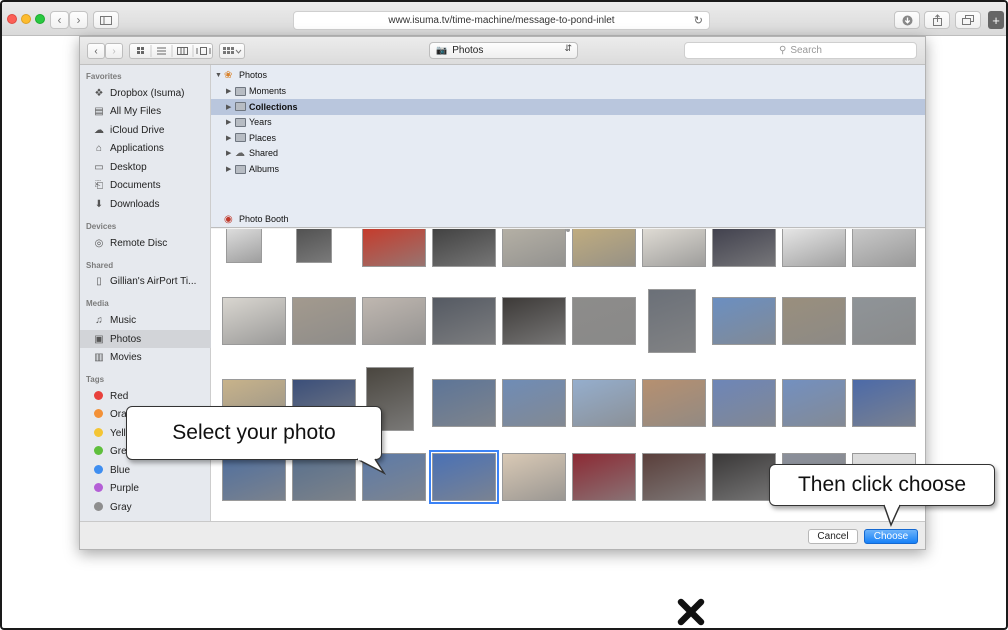 The height and width of the screenshot is (630, 1008). Describe the element at coordinates (98, 506) in the screenshot. I see `tag-dot-icon` at that location.